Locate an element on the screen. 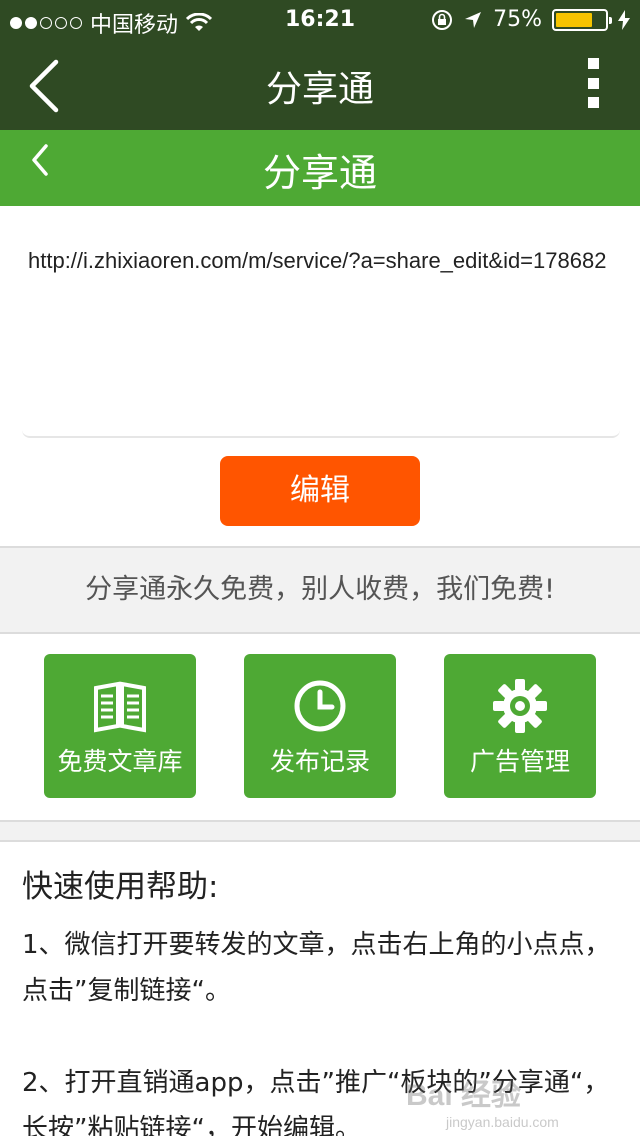 The height and width of the screenshot is (1136, 640). tile-label: 免费文章库 is located at coordinates (120, 761).